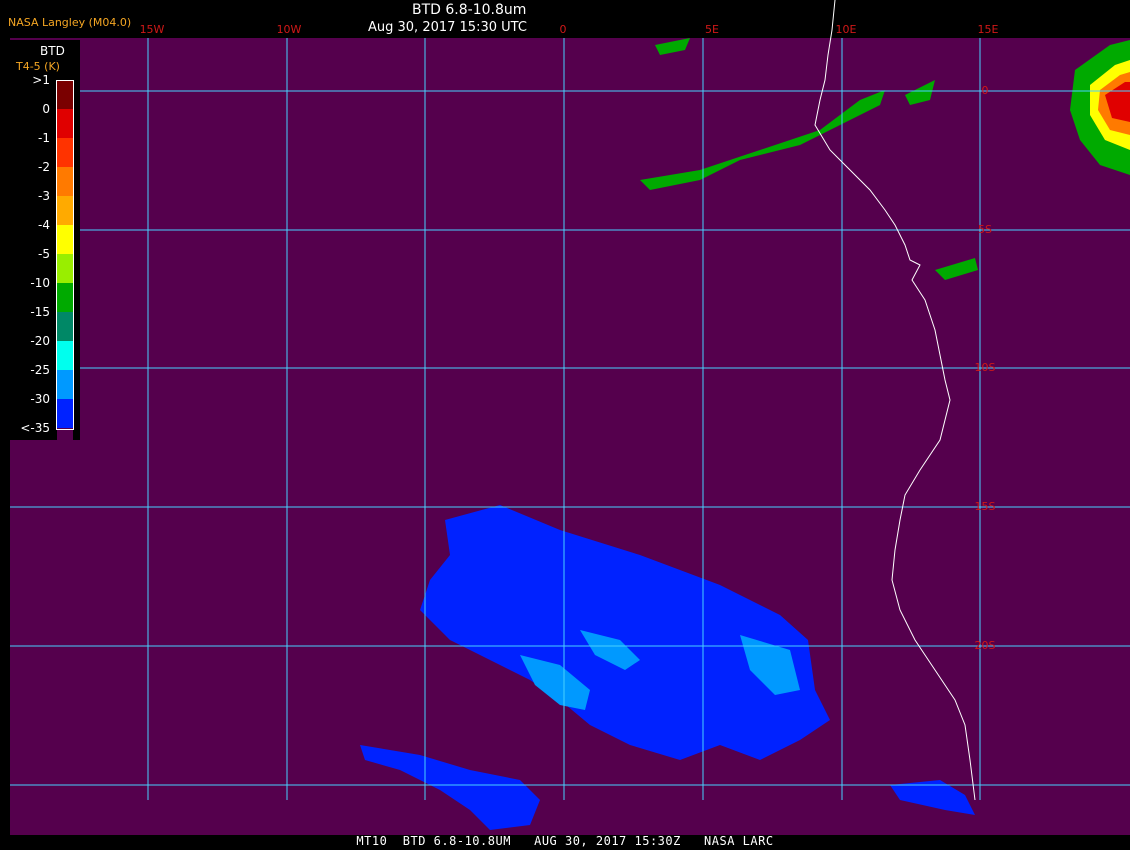 This screenshot has height=850, width=1130. I want to click on legend-label: >1, so click(41, 80).